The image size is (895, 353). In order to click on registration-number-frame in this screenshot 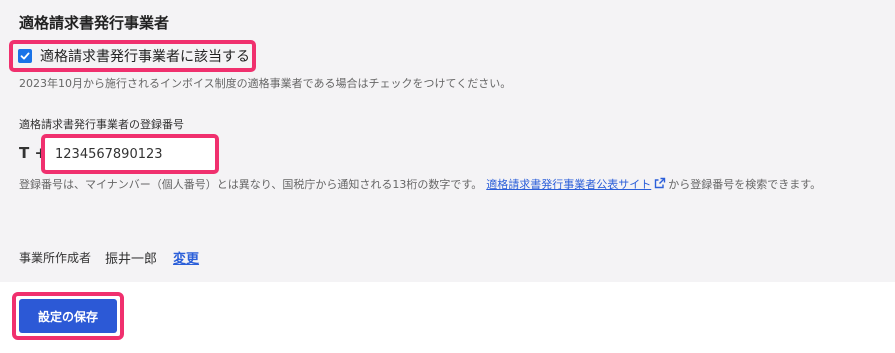, I will do `click(130, 154)`.